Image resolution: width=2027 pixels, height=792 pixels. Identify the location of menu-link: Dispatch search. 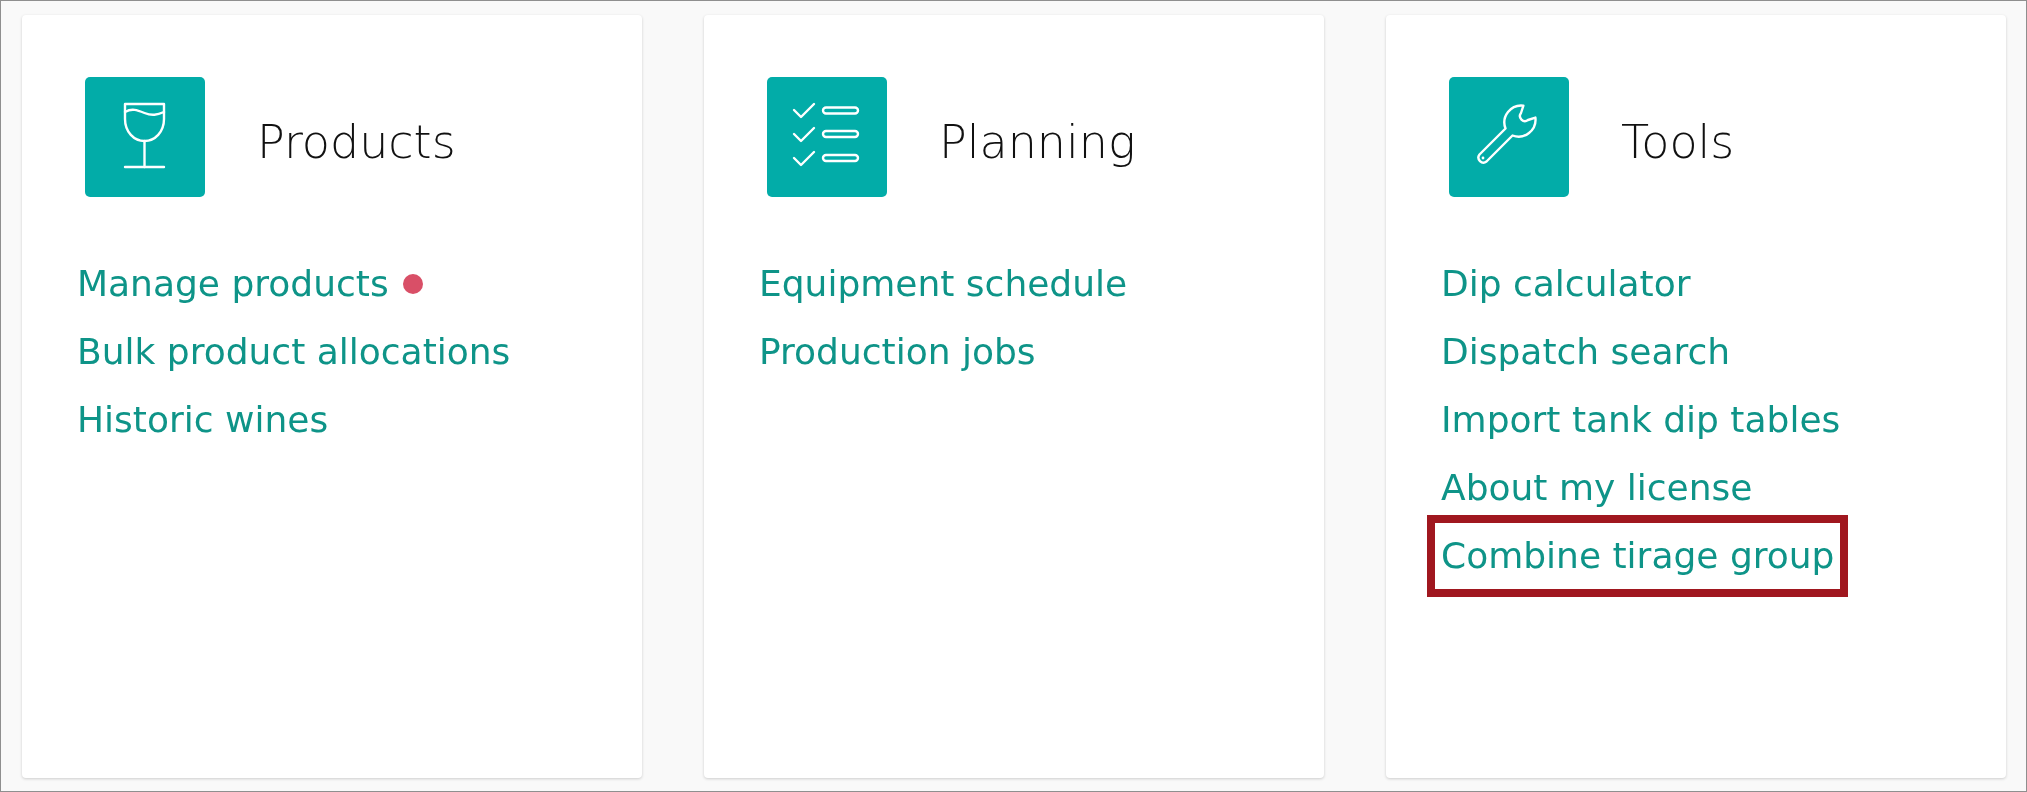
(1586, 352).